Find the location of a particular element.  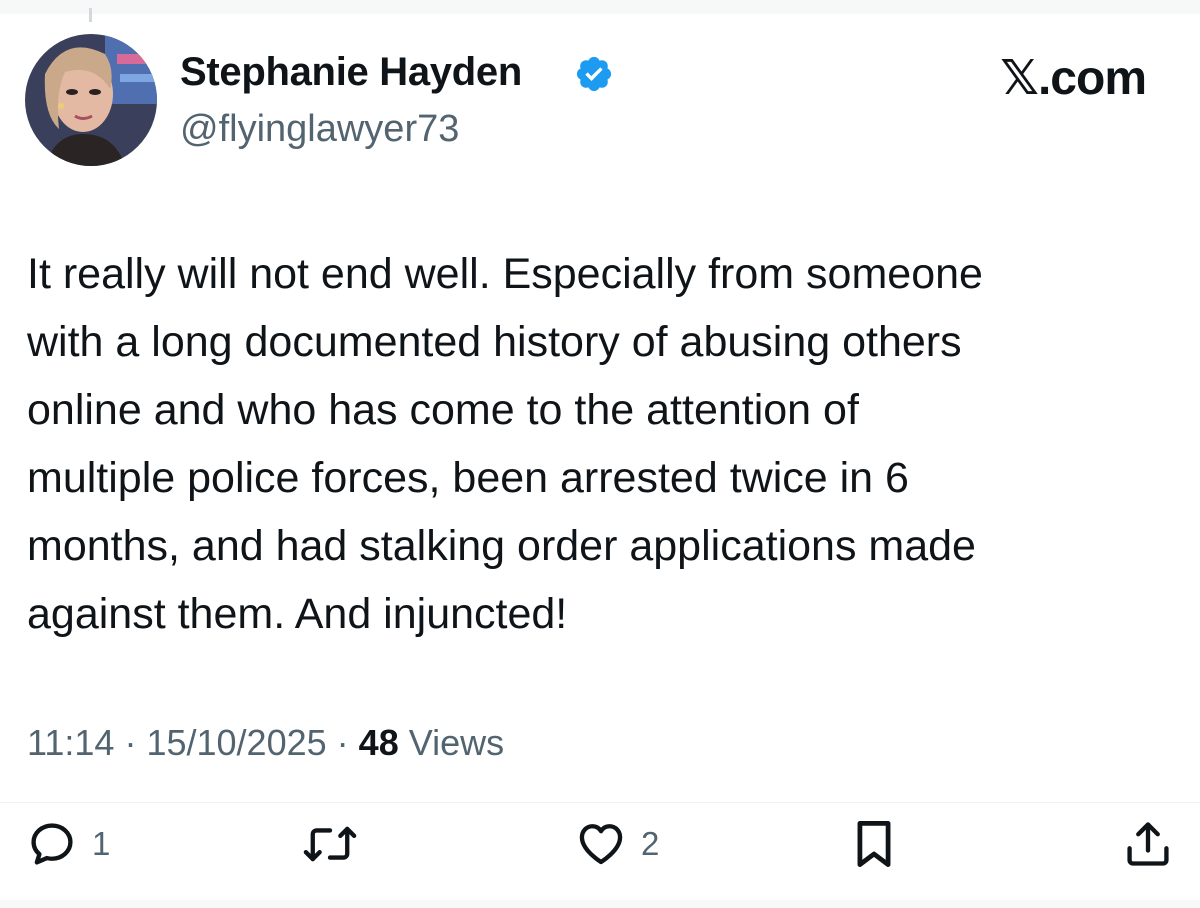

bottom-edge is located at coordinates (600, 904).